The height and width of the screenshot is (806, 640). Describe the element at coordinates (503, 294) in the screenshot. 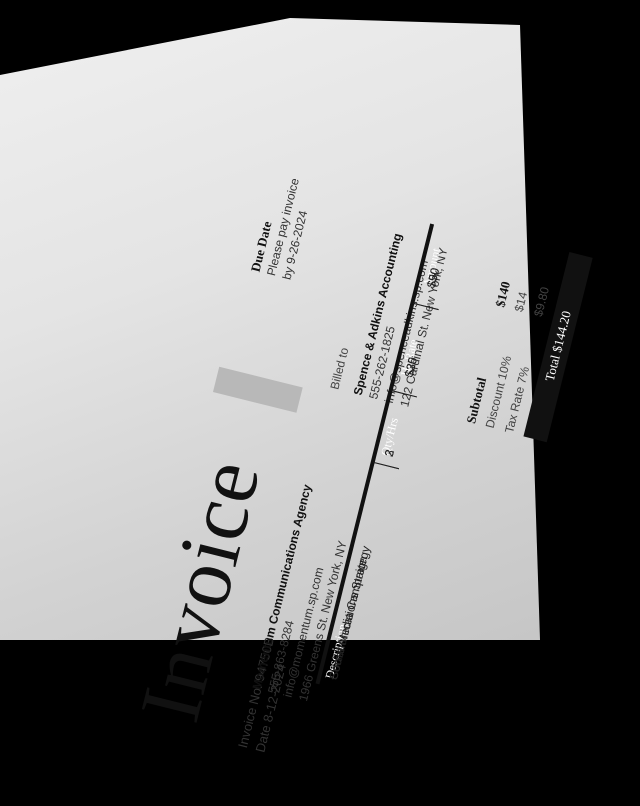

I see `subtotal-value: $140` at that location.